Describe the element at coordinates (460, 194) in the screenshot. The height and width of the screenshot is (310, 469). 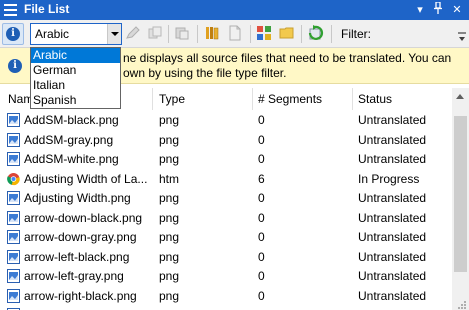
I see `scrollbar-thumb` at that location.